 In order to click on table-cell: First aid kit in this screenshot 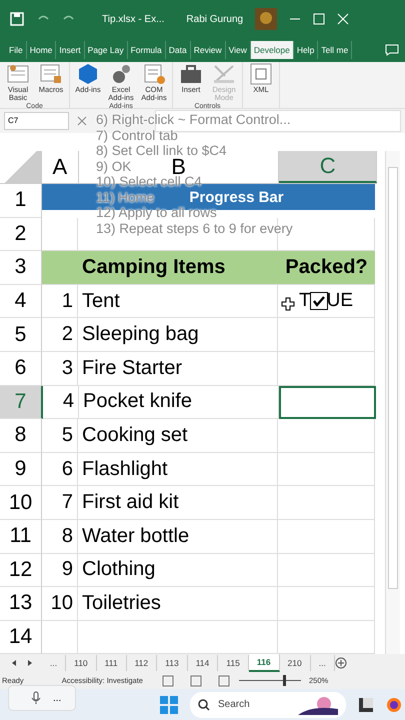, I will do `click(178, 503)`.